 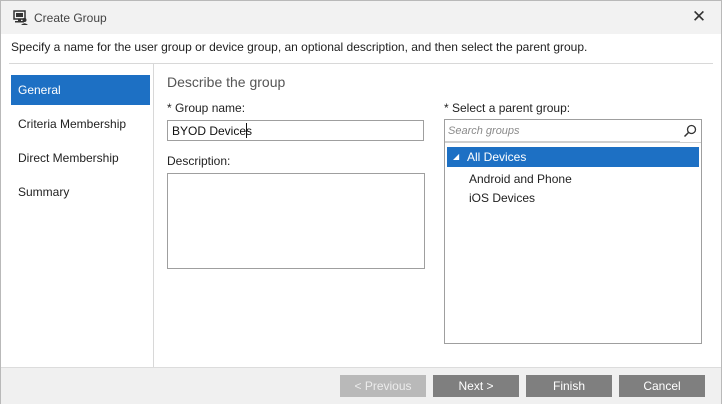 What do you see at coordinates (690, 131) in the screenshot?
I see `search-icon` at bounding box center [690, 131].